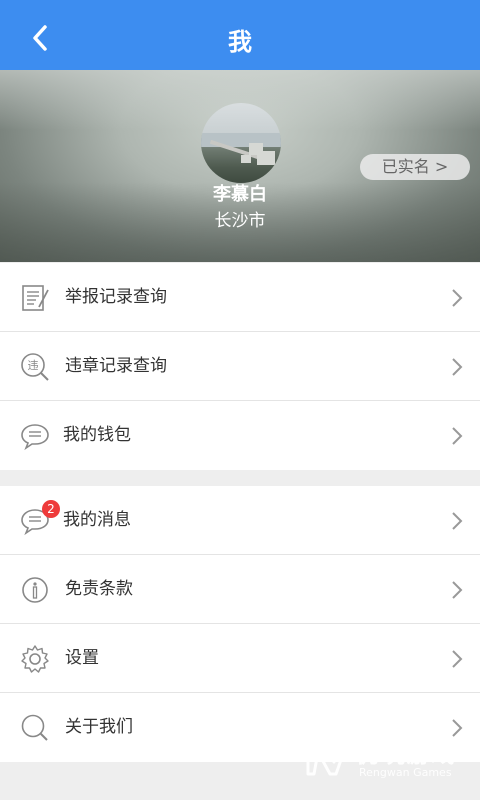  Describe the element at coordinates (99, 727) in the screenshot. I see `menu-item-label: 关于我们` at that location.